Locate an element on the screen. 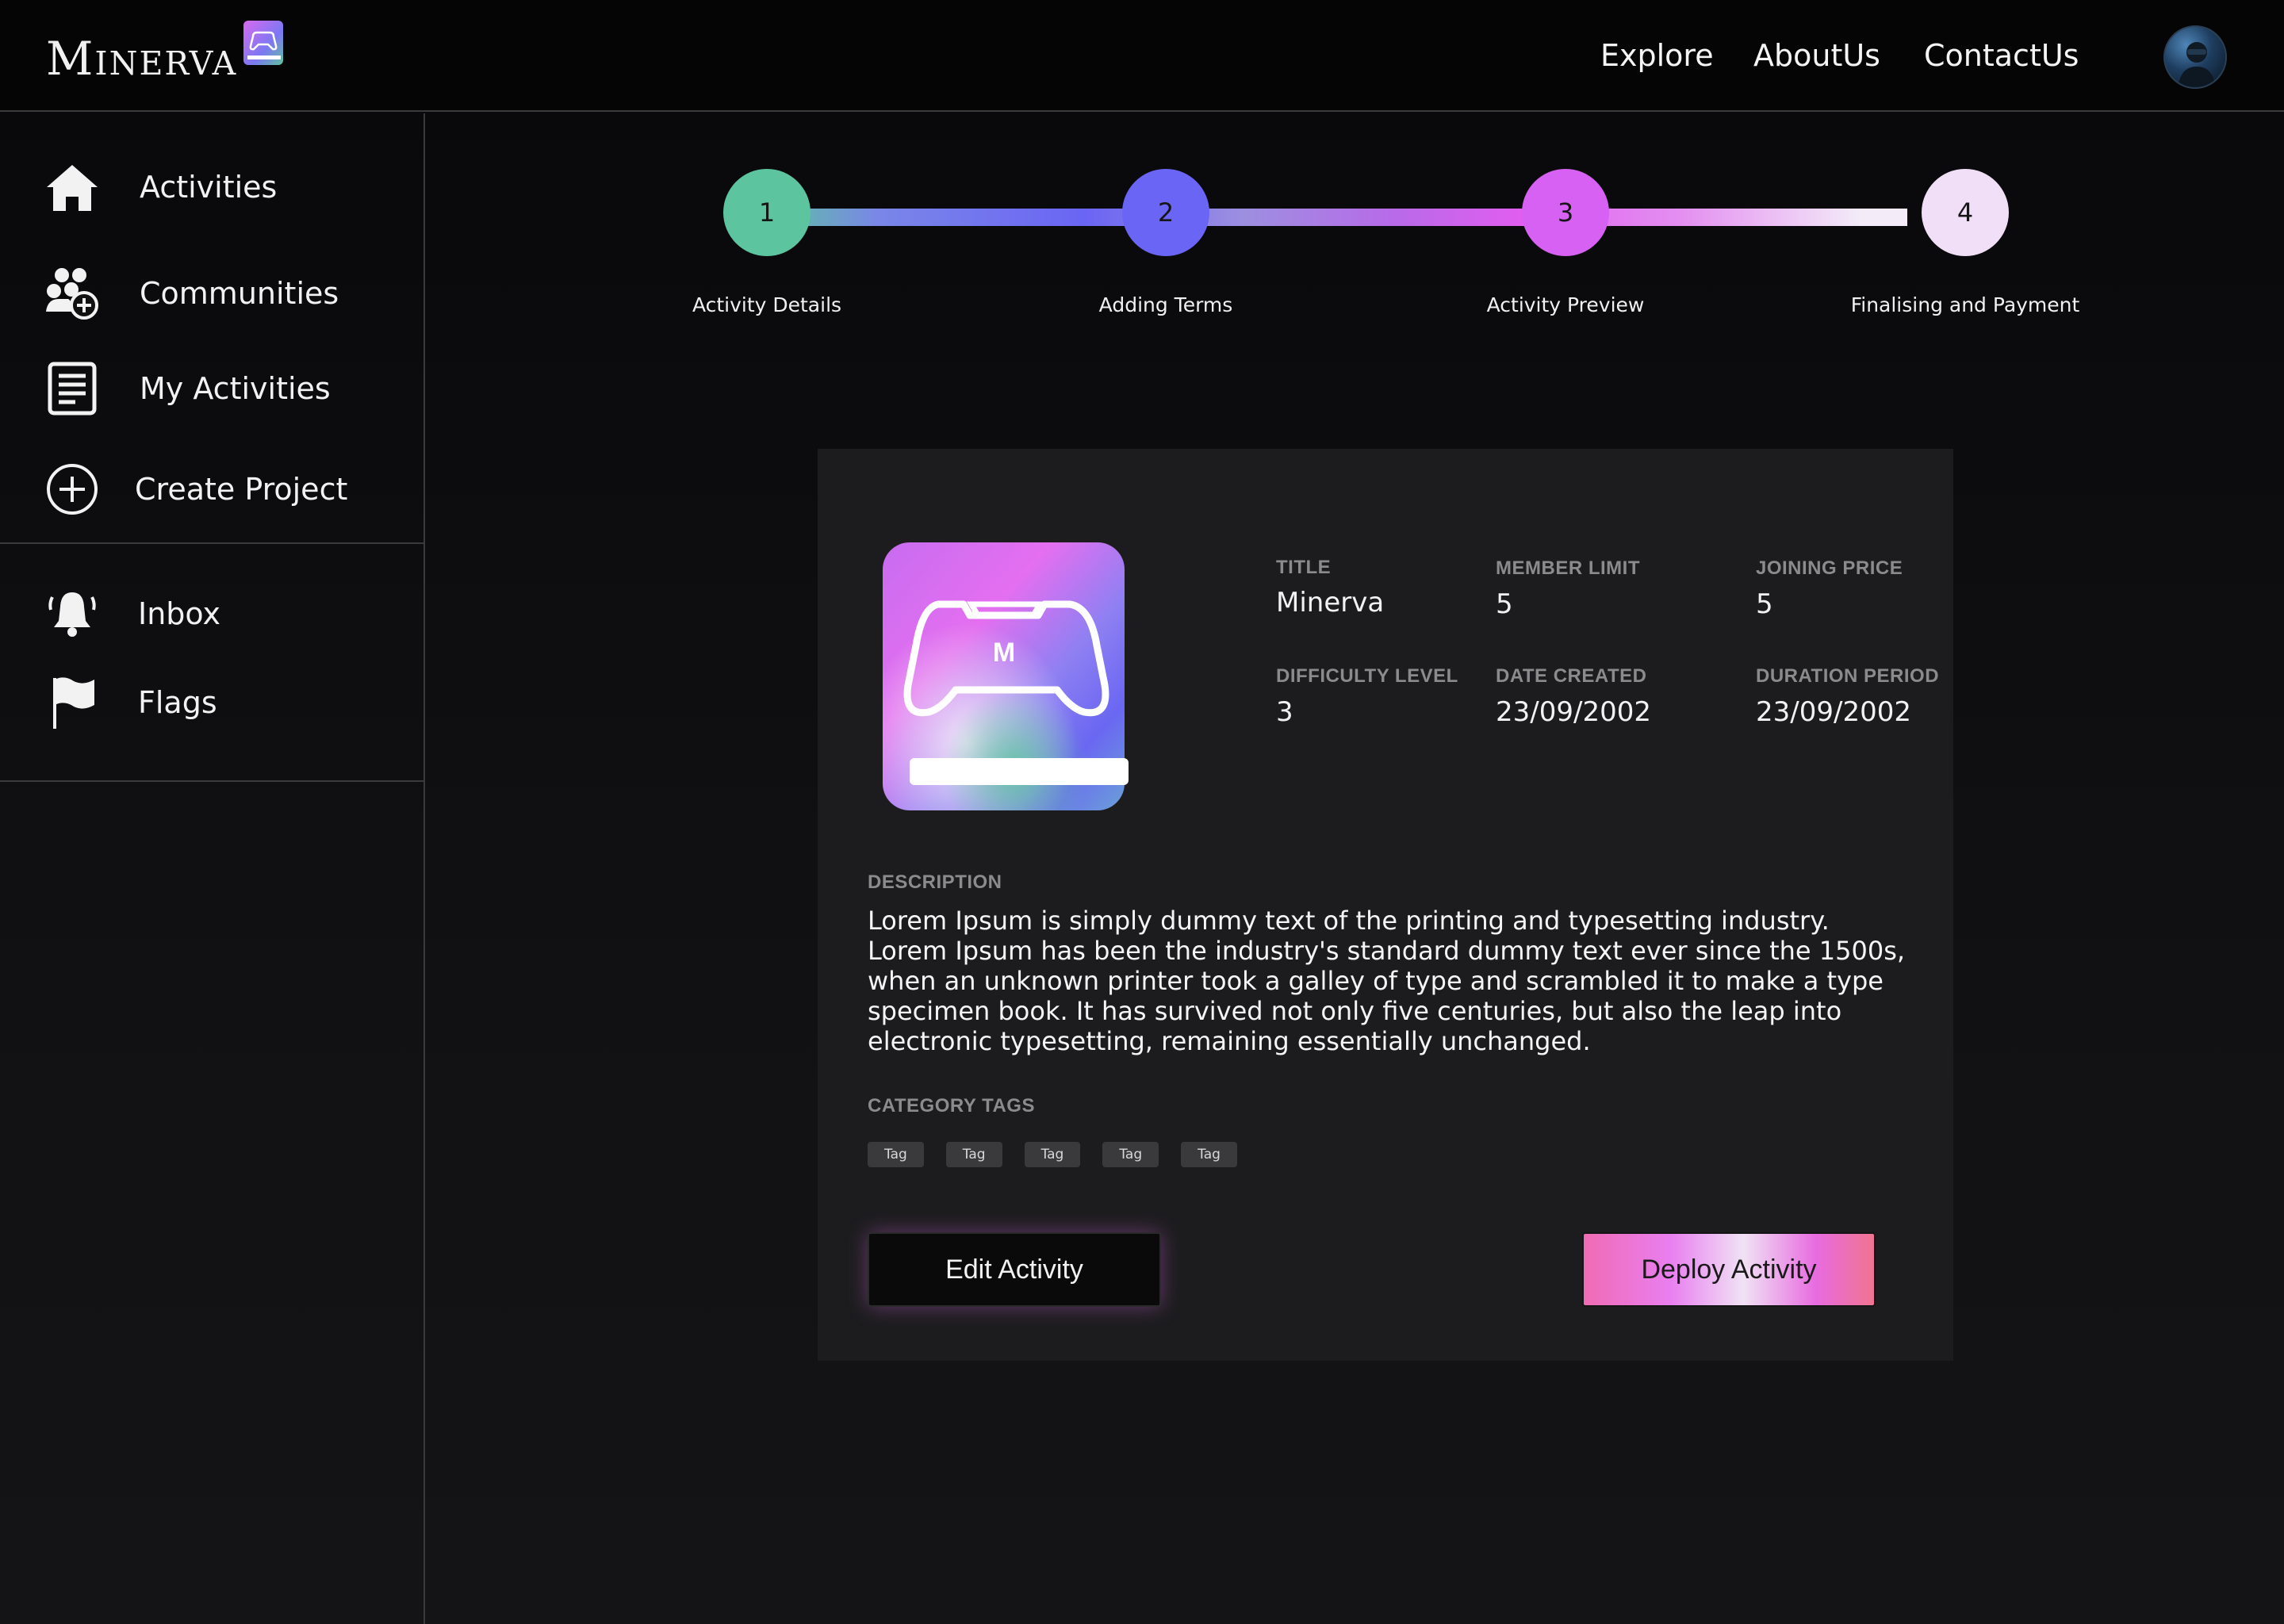 This screenshot has height=1624, width=2284. step-1-circle: 1 is located at coordinates (767, 213).